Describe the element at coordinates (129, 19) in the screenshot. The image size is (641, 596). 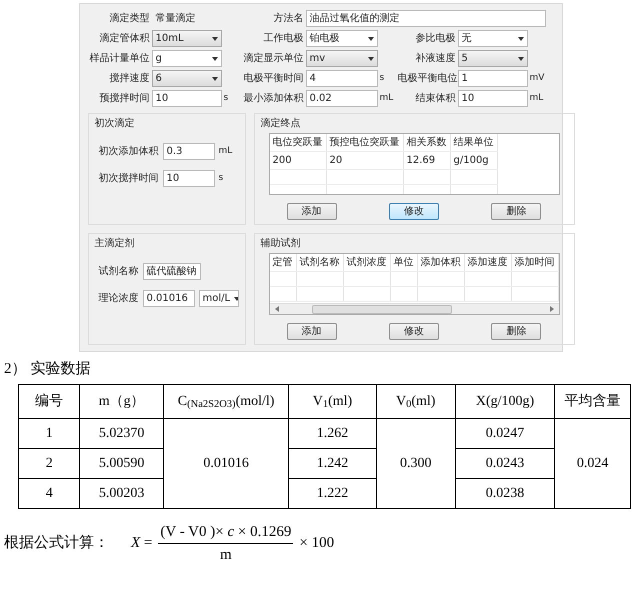
I see `field-label: 滴定类型` at that location.